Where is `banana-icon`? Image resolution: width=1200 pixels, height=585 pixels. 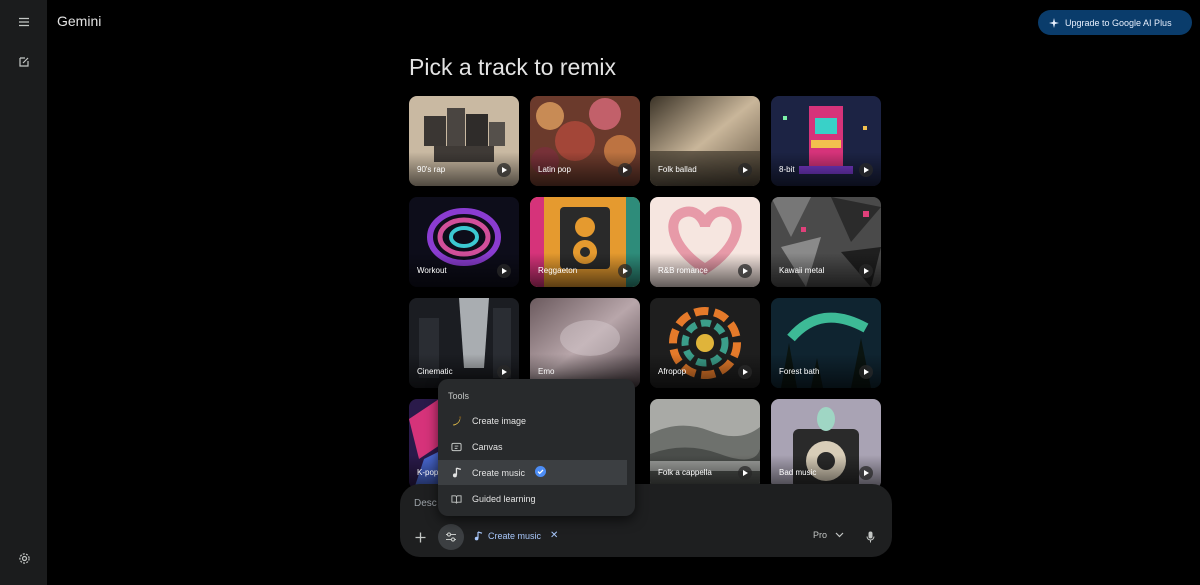 banana-icon is located at coordinates (456, 420).